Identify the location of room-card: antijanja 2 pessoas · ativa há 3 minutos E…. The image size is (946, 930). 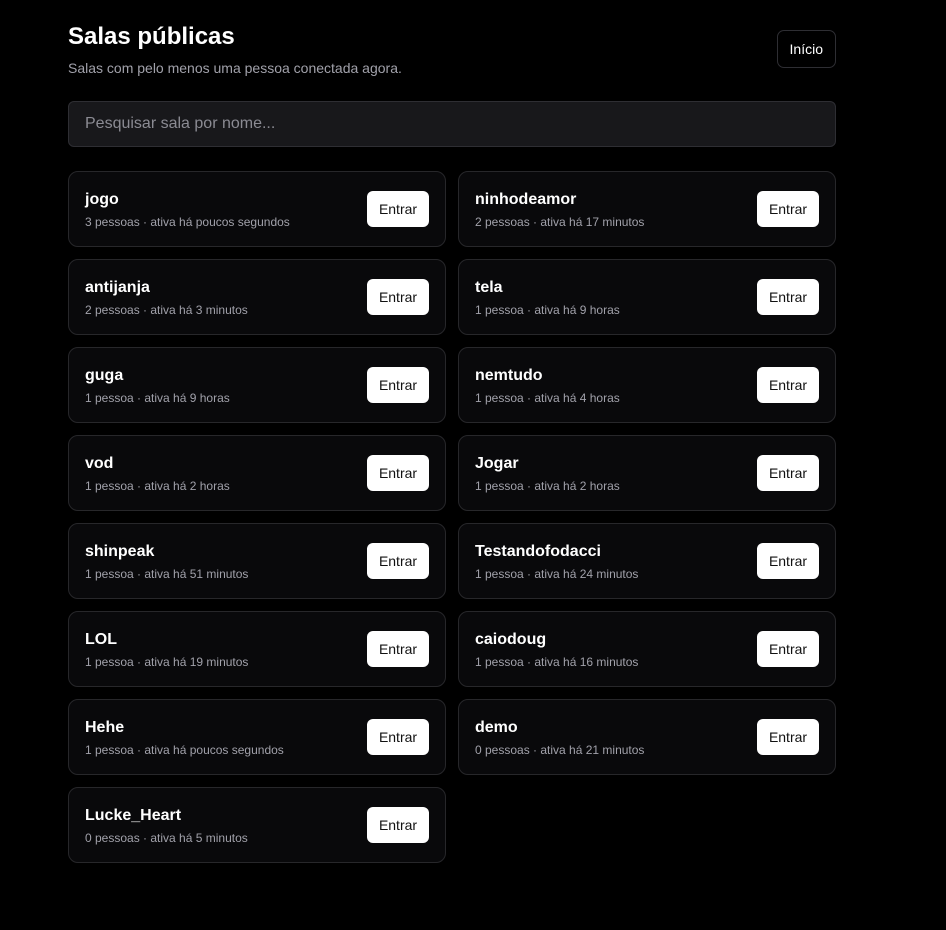
(257, 297).